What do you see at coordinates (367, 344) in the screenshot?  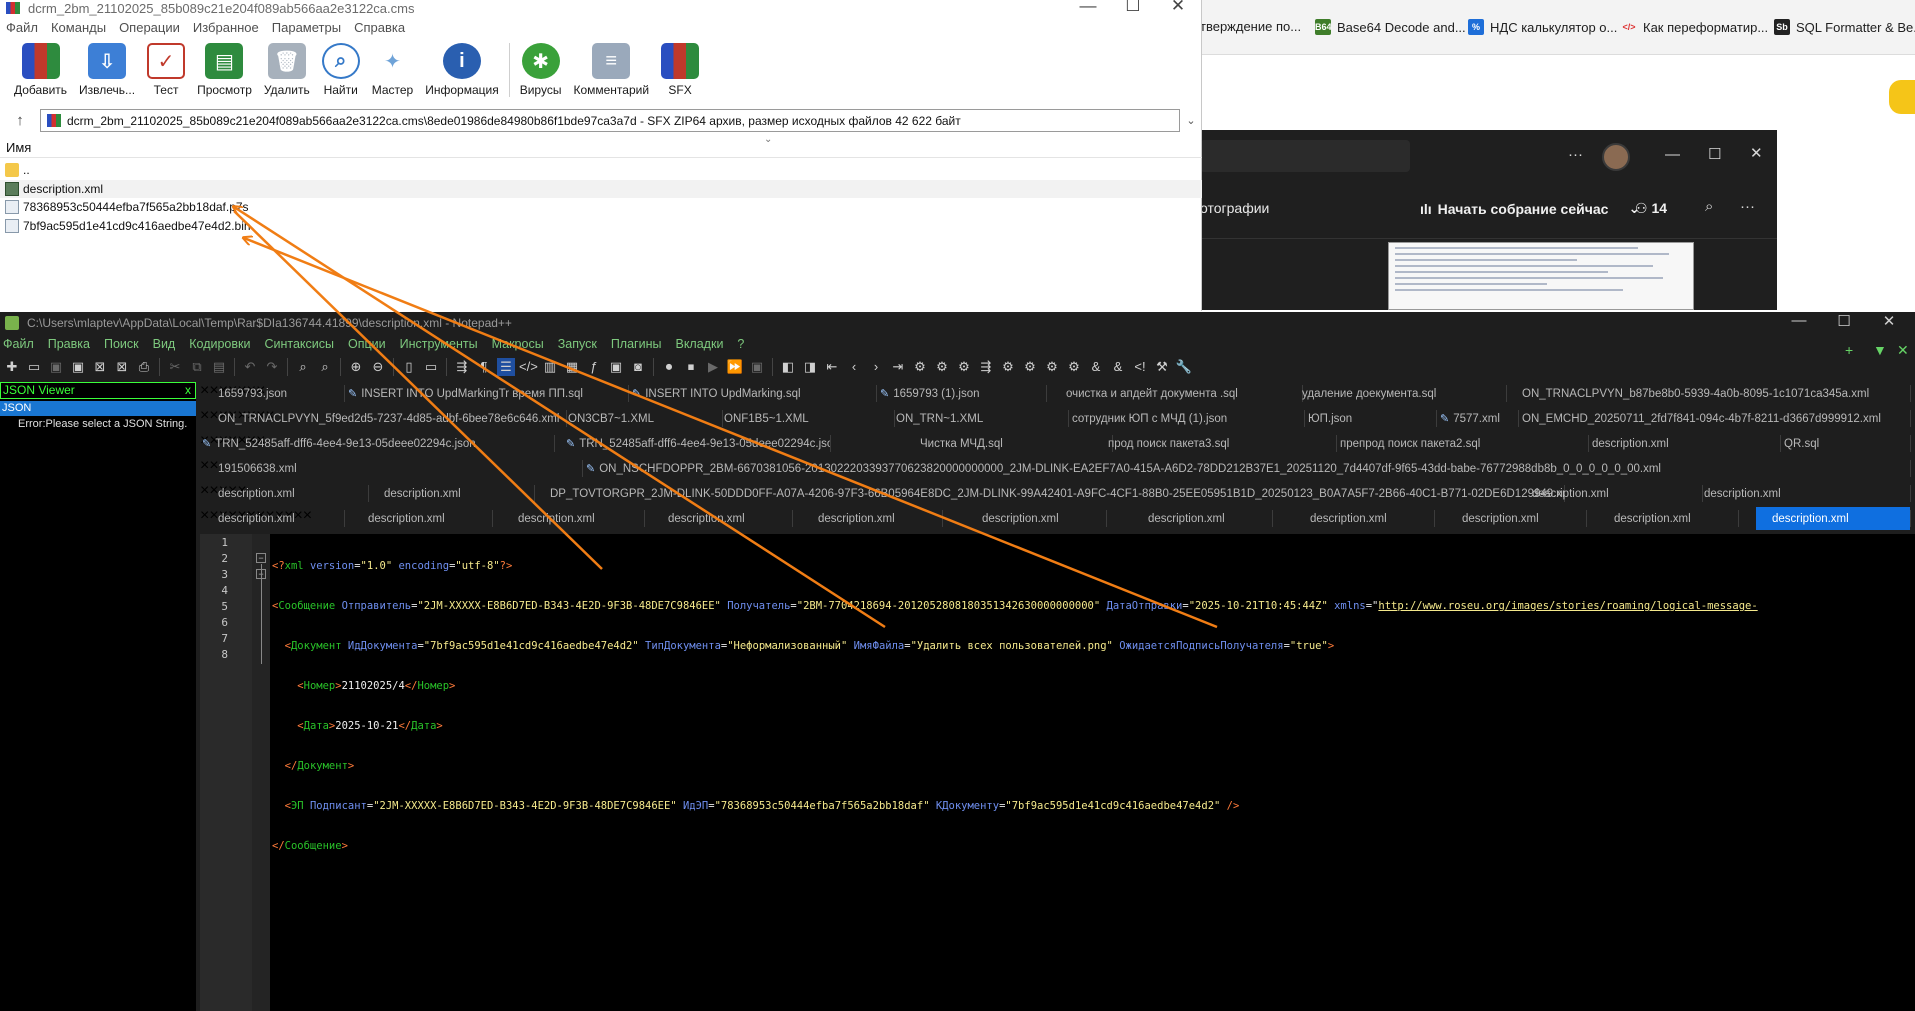 I see `menu-settings: Опции` at bounding box center [367, 344].